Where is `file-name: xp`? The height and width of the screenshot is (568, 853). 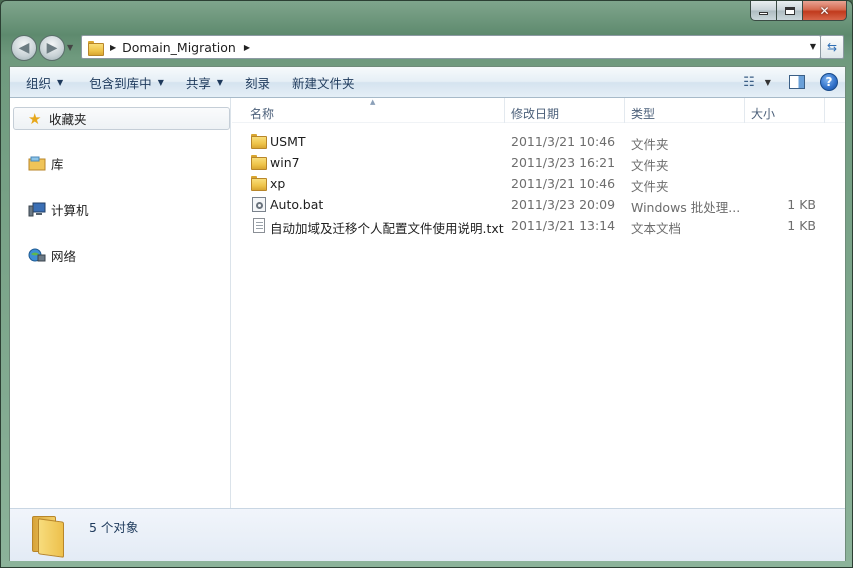
file-name: xp is located at coordinates (278, 183).